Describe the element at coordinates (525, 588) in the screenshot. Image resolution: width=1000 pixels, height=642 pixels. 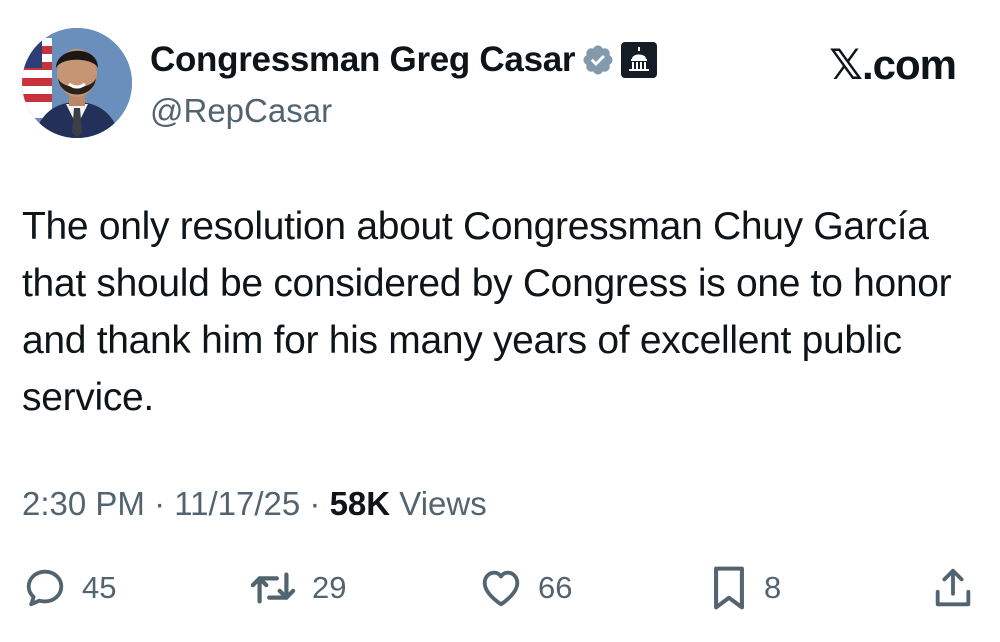
I see `like-button: 66` at that location.